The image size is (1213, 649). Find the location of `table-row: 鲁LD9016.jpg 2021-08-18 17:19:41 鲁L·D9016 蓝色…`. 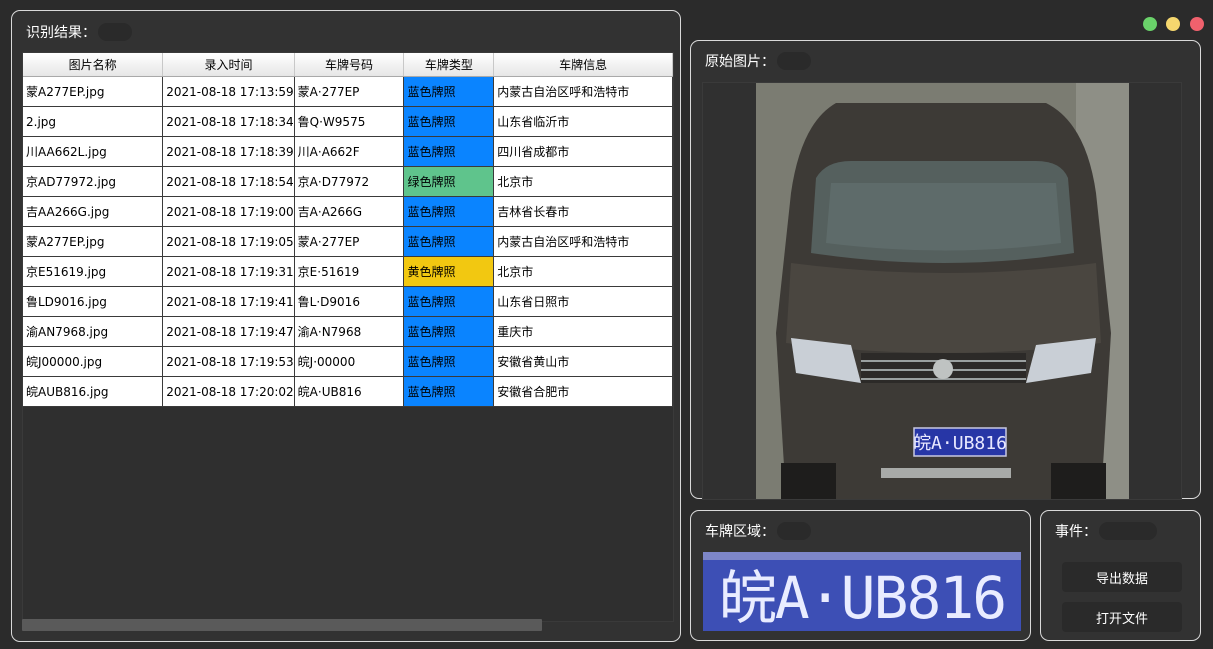

table-row: 鲁LD9016.jpg 2021-08-18 17:19:41 鲁L·D9016 蓝色… is located at coordinates (348, 301).